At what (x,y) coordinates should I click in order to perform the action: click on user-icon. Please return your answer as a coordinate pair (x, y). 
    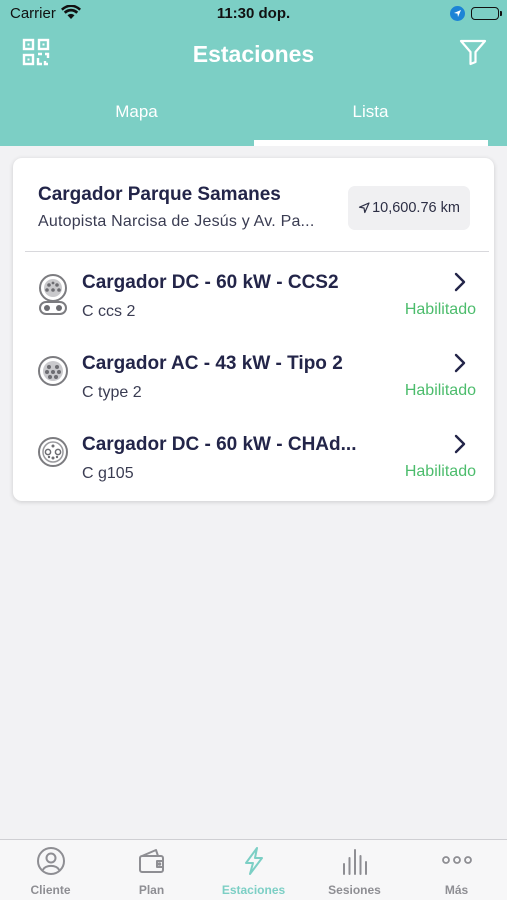
    Looking at the image, I should click on (51, 861).